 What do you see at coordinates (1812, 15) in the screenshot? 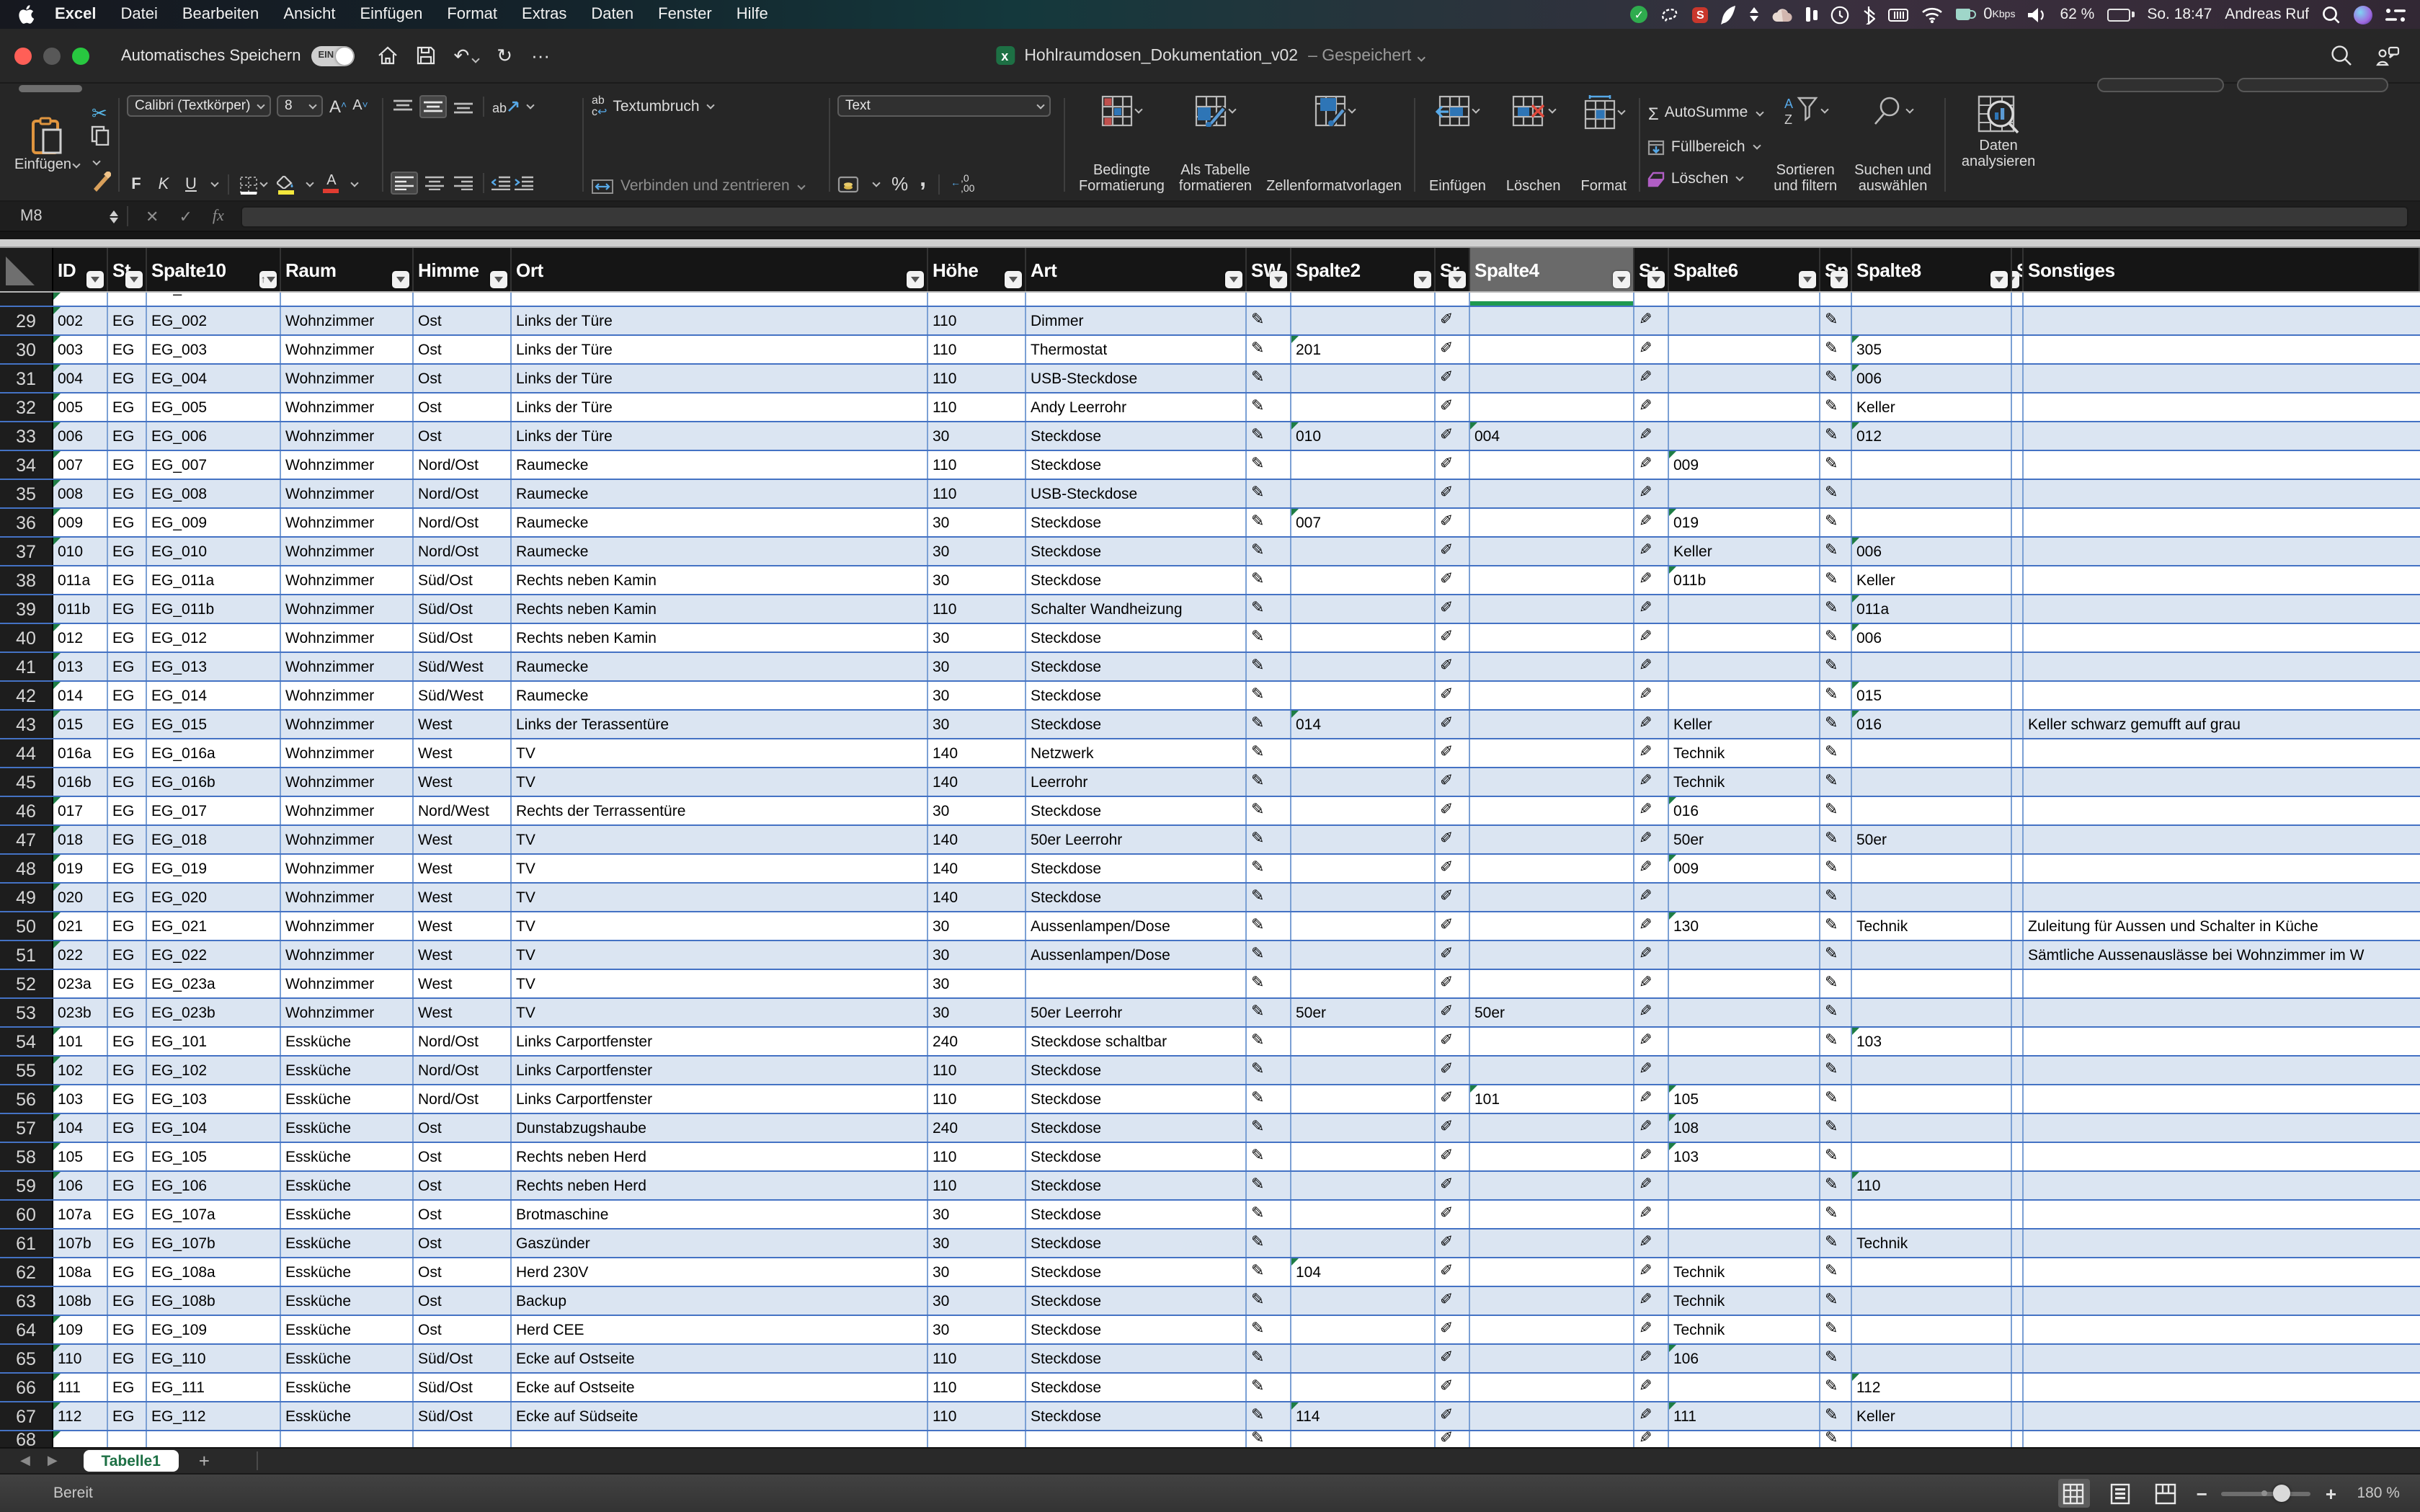
I see `columns-icon` at bounding box center [1812, 15].